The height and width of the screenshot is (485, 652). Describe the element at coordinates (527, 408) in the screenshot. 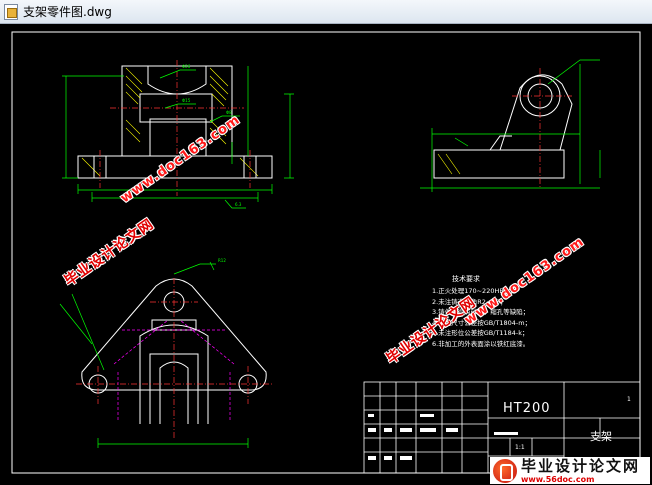

I see `title-block-material: HT200` at that location.